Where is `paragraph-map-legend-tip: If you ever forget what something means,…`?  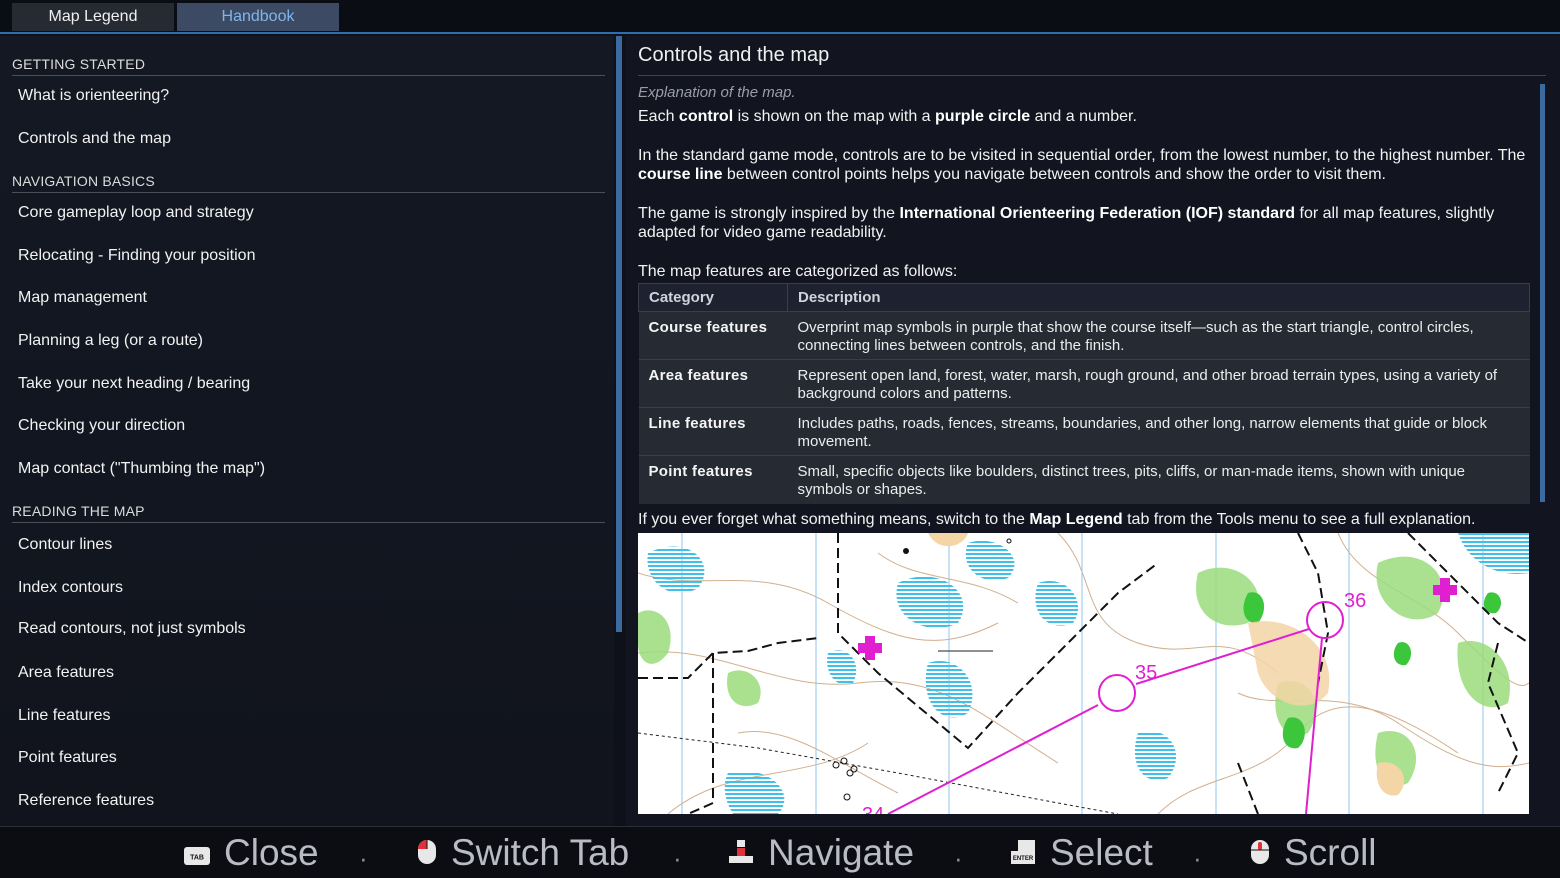 paragraph-map-legend-tip: If you ever forget what something means,… is located at coordinates (1057, 519).